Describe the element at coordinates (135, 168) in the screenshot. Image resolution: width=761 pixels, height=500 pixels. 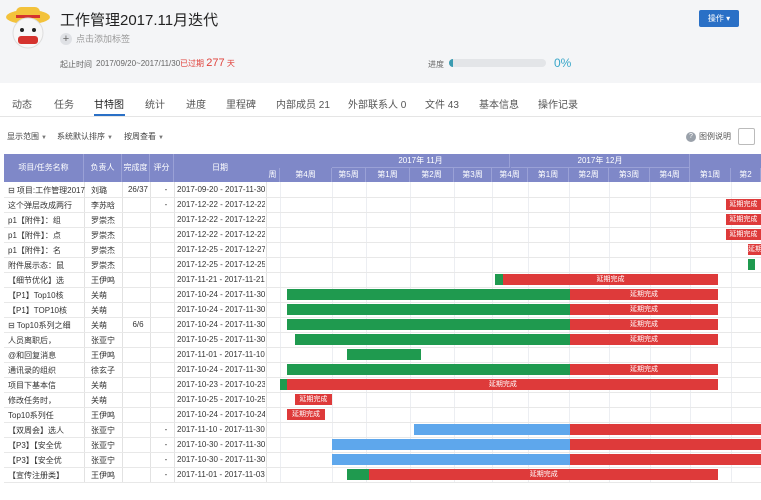
I see `table-header: 项目/任务名称 负责人 完成度 评分 日期` at that location.